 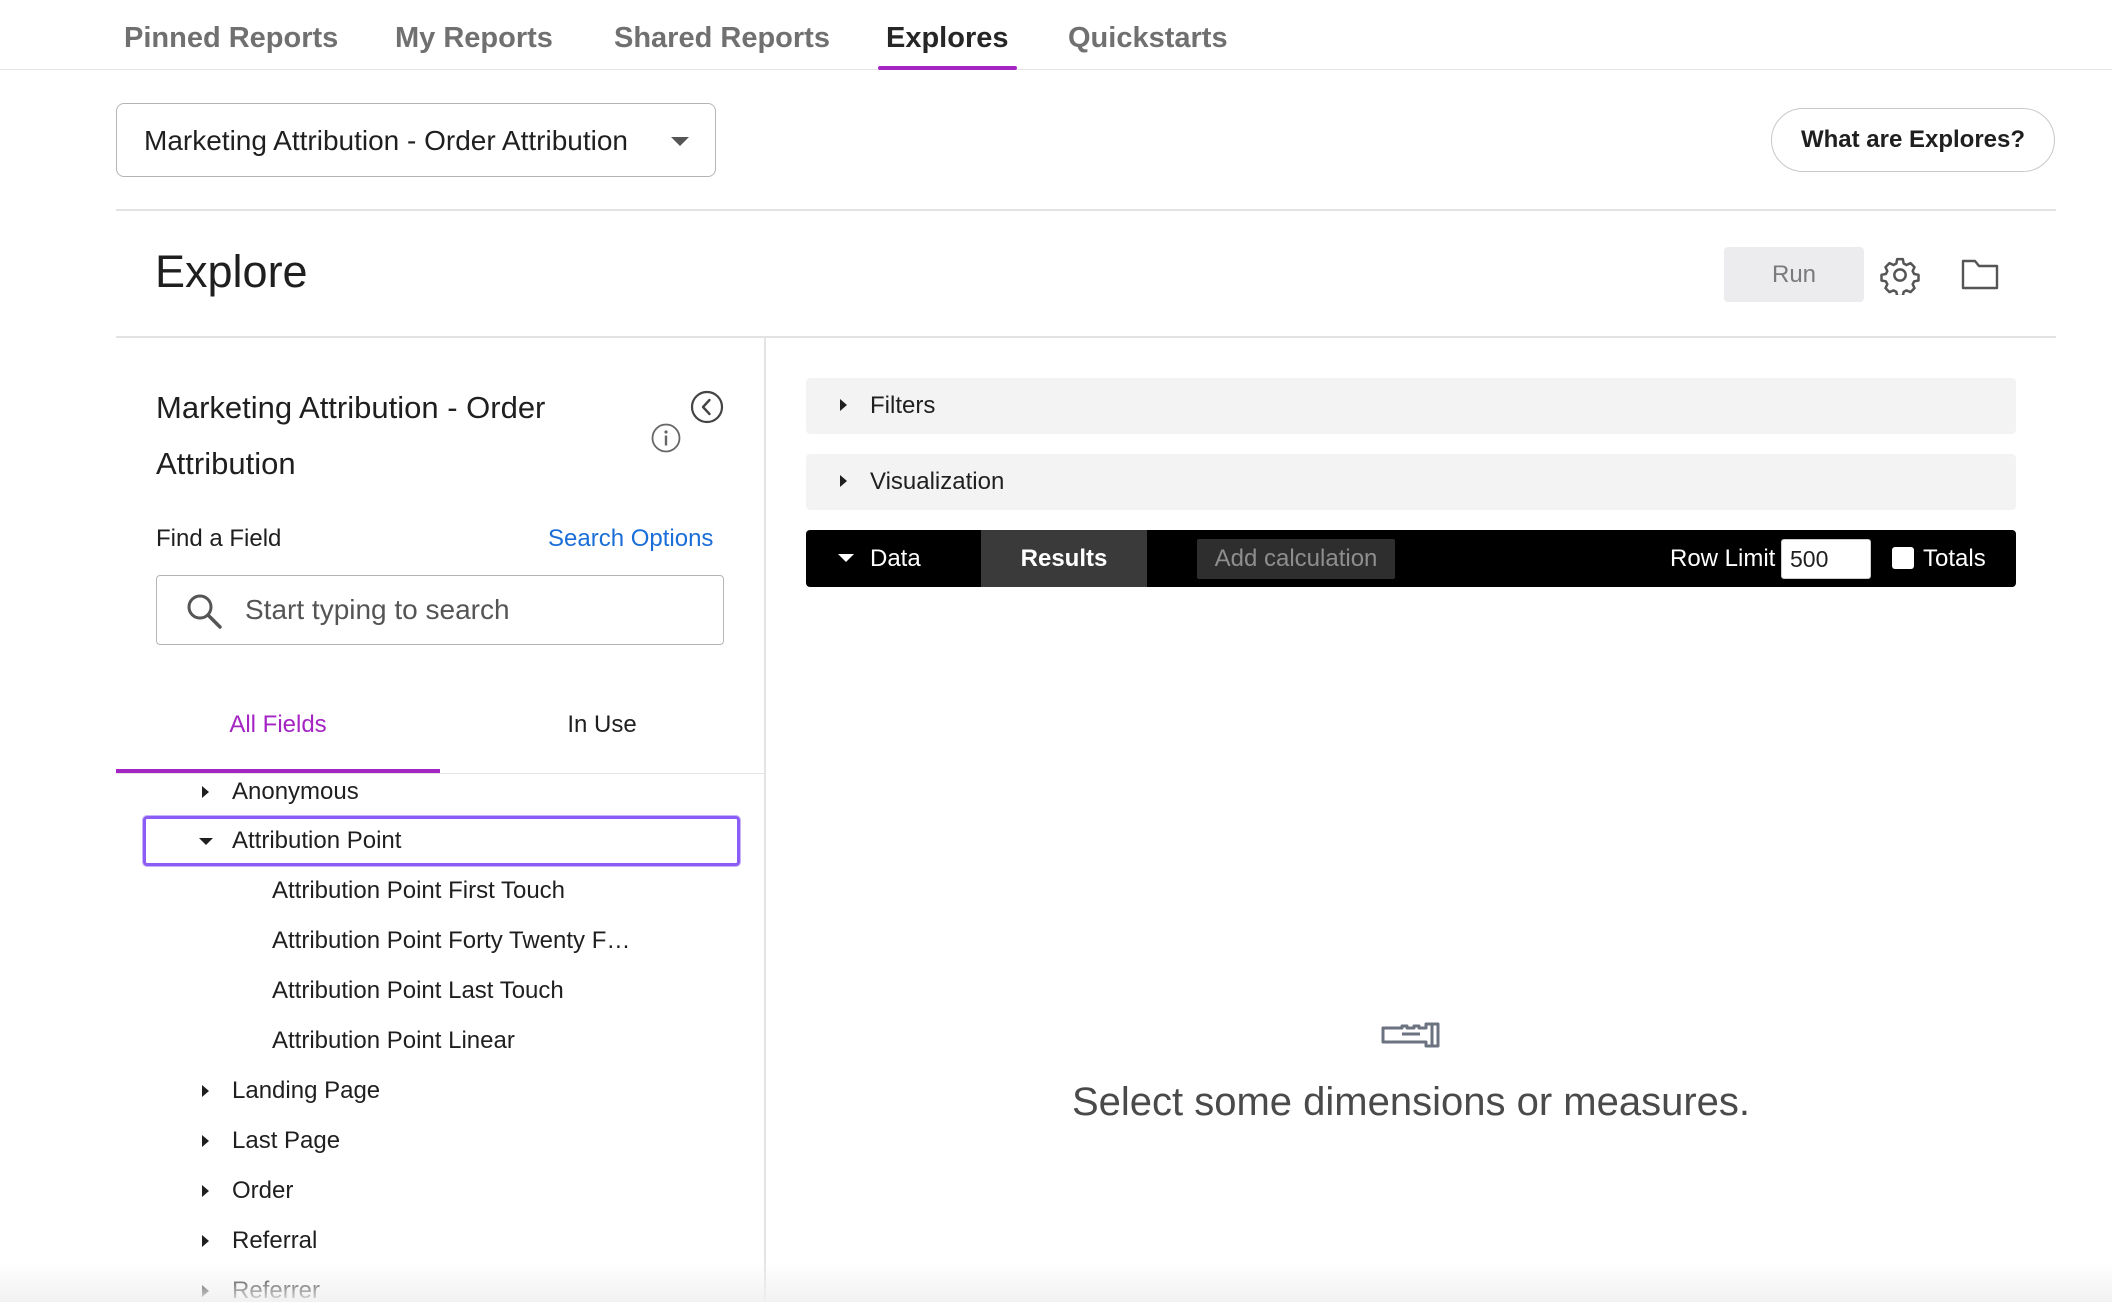 What do you see at coordinates (306, 1090) in the screenshot?
I see `tree-group-label: Landing Page` at bounding box center [306, 1090].